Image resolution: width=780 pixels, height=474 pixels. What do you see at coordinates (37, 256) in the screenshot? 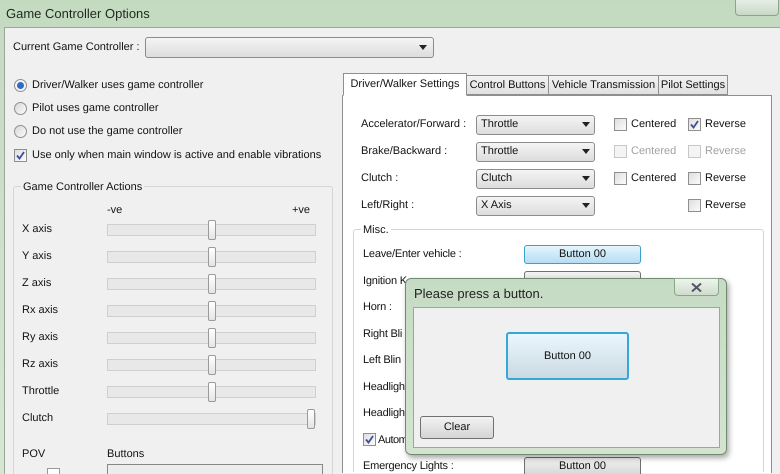
I see `axis-label: Y axis` at bounding box center [37, 256].